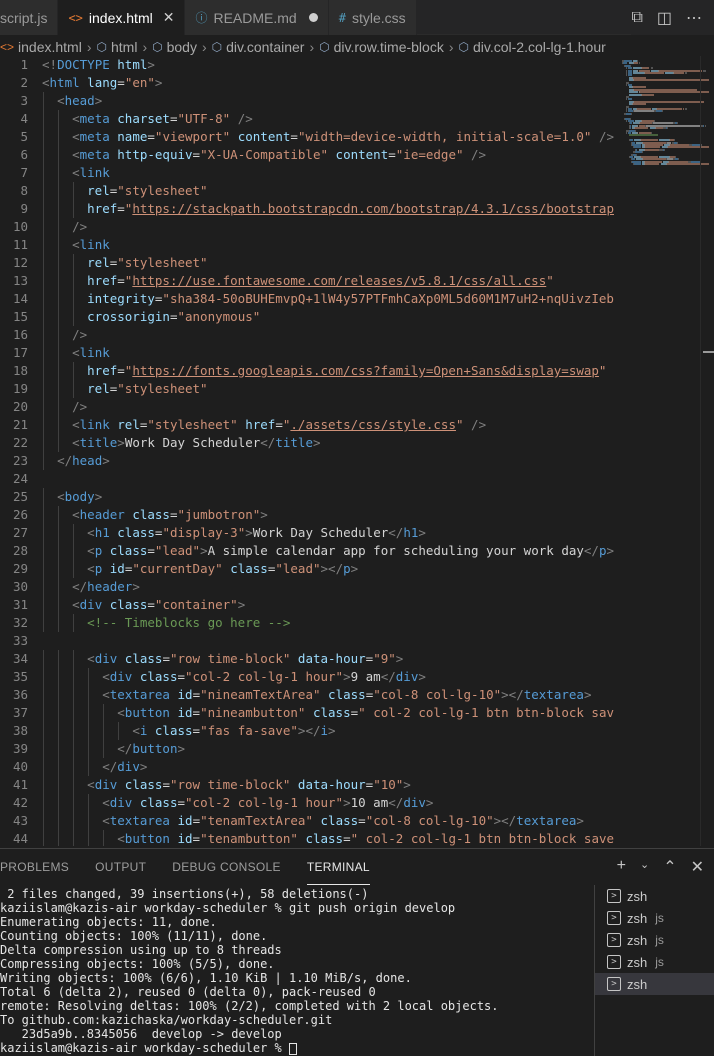 This screenshot has width=714, height=1056. What do you see at coordinates (20, 226) in the screenshot?
I see `line-number: 10` at bounding box center [20, 226].